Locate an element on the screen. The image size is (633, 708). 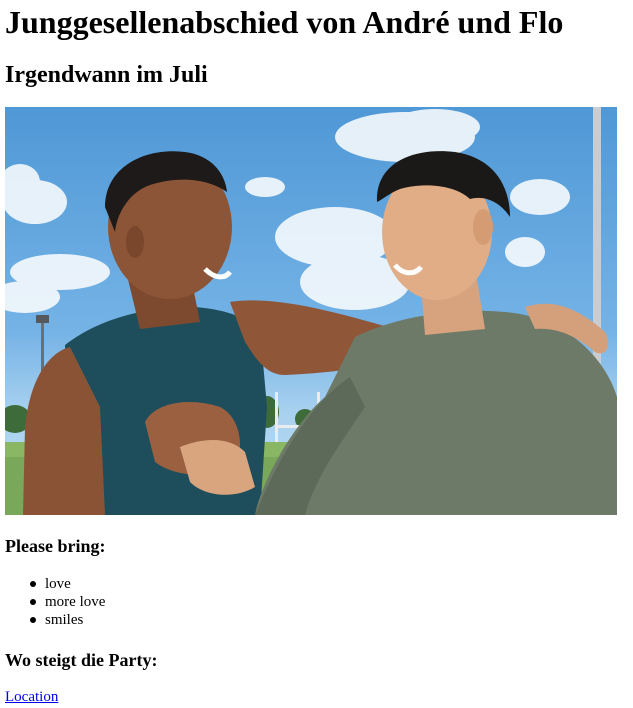
list-item: smiles is located at coordinates (55, 620).